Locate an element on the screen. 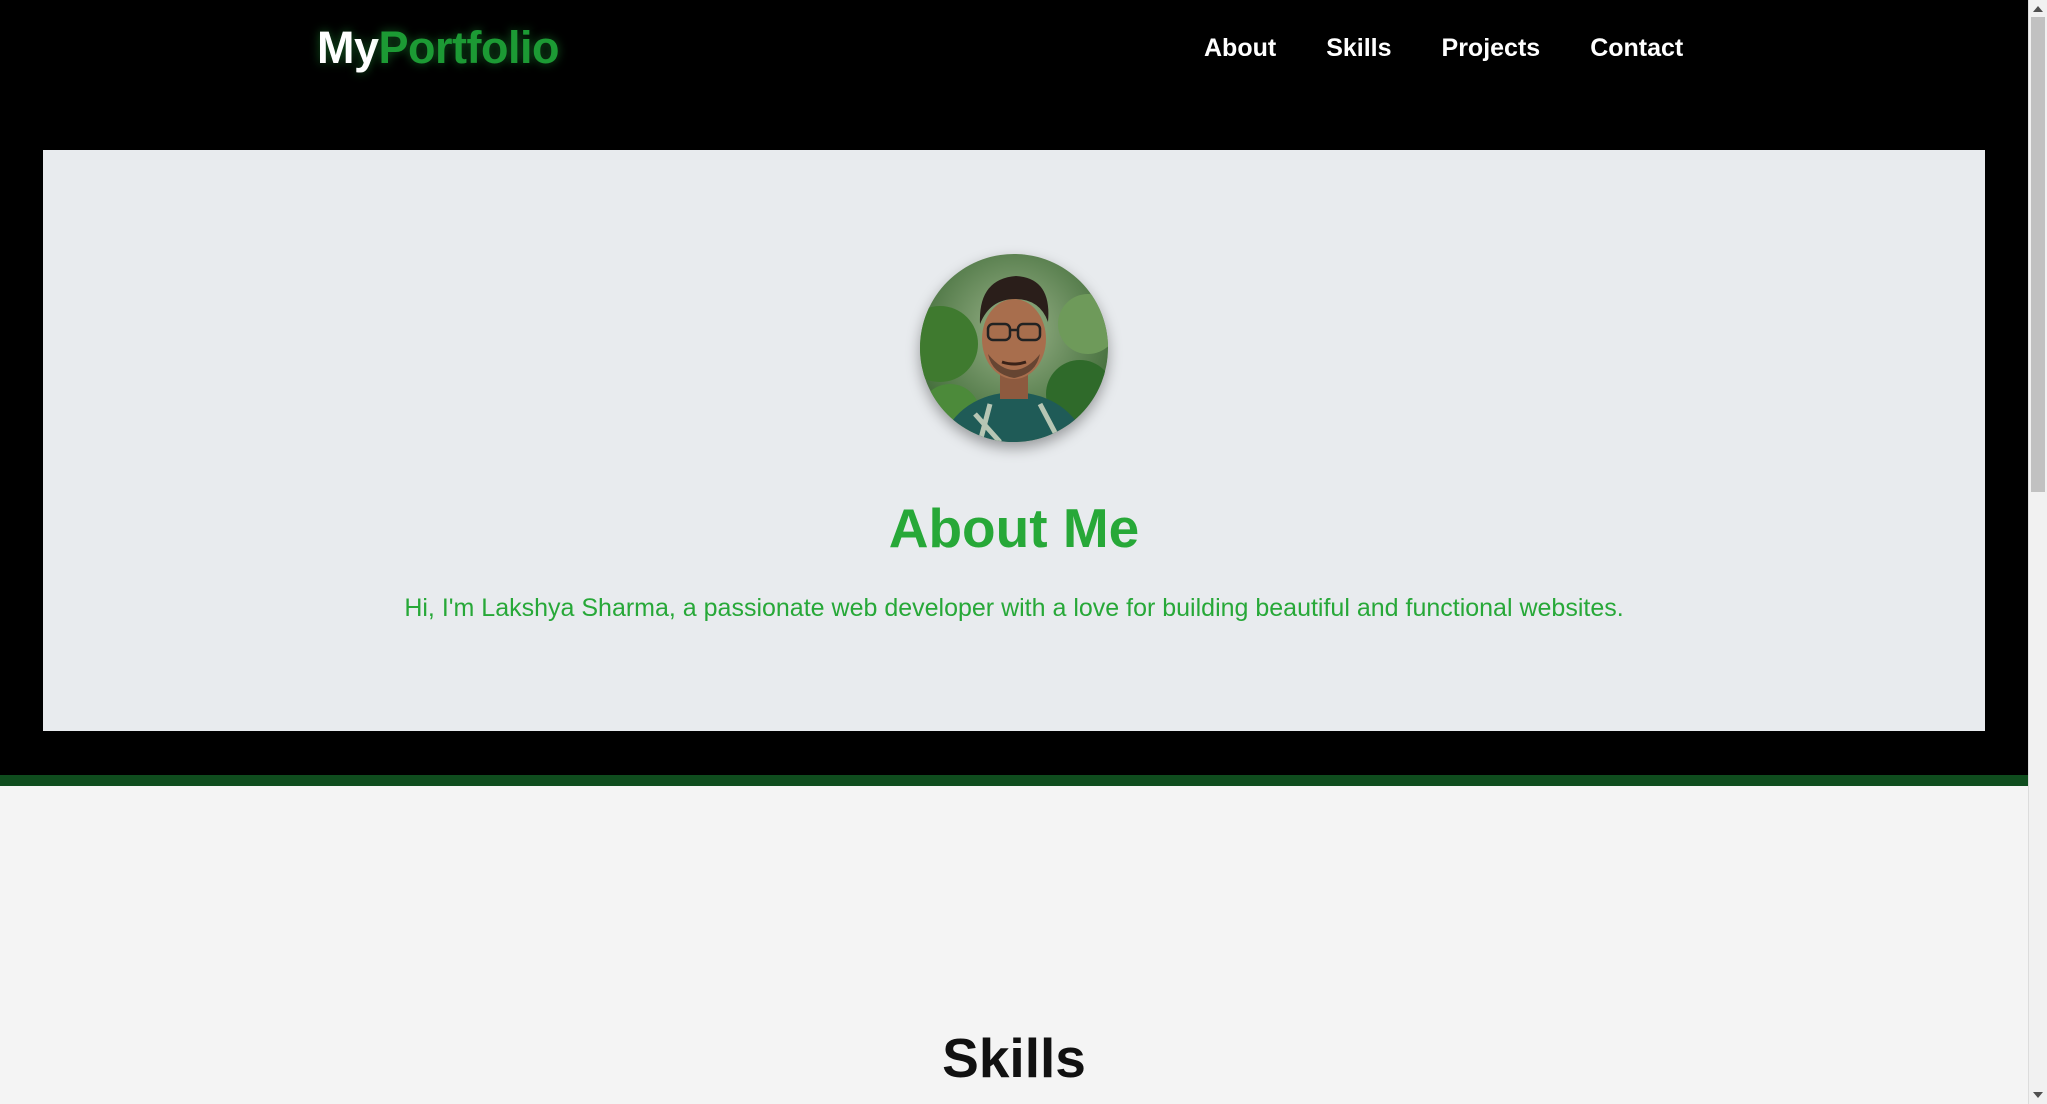 Image resolution: width=2047 pixels, height=1104 pixels. vertical-scrollbar is located at coordinates (2037, 552).